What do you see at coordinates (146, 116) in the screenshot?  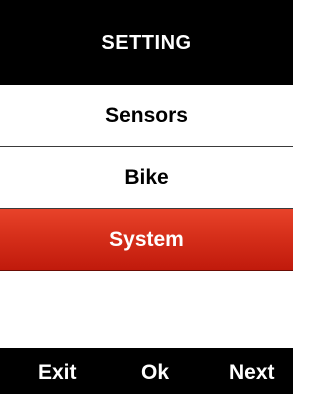 I see `menu-item-sensors: Sensors` at bounding box center [146, 116].